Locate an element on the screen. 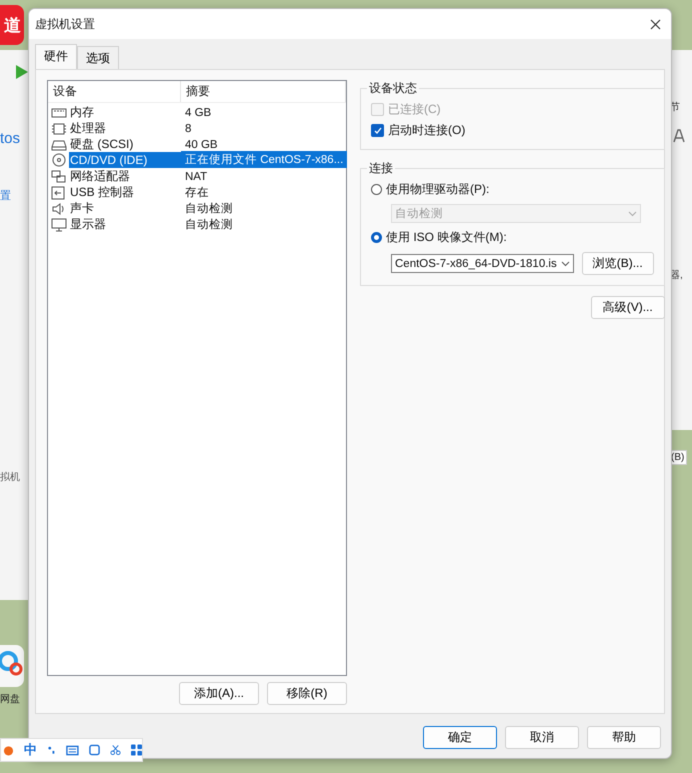 Image resolution: width=692 pixels, height=773 pixels. cloud-app-icon is located at coordinates (12, 666).